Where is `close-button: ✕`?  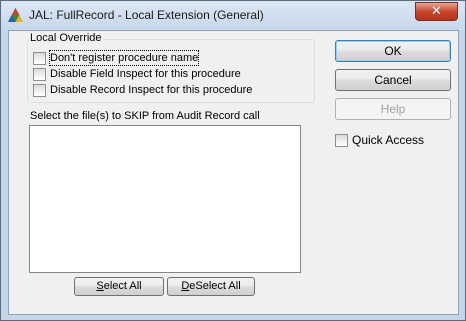 close-button: ✕ is located at coordinates (436, 11).